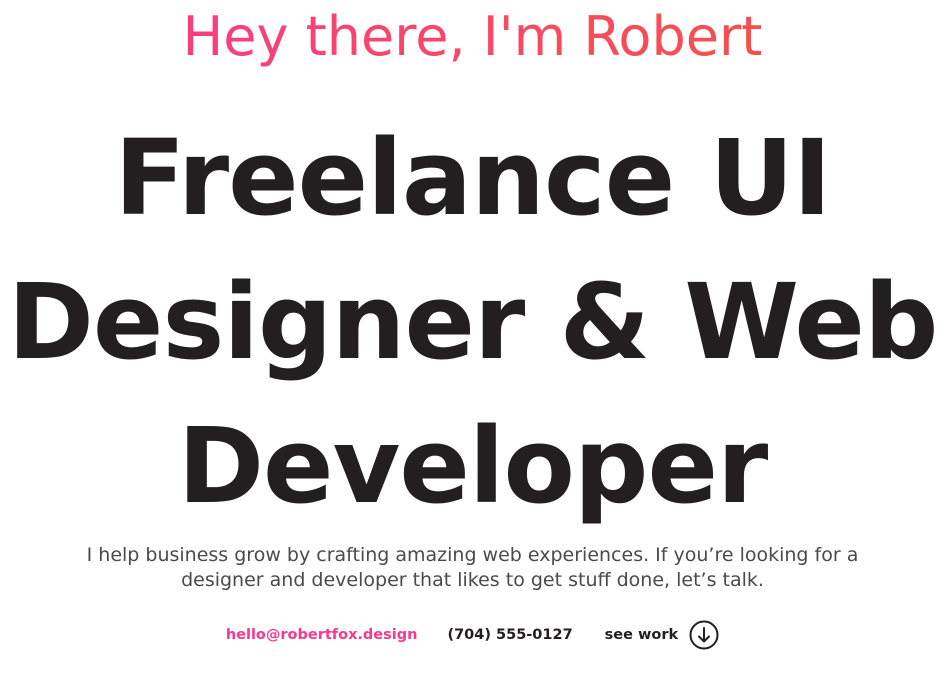 This screenshot has width=945, height=683. I want to click on headline-line-1: Freelance UI, so click(472, 178).